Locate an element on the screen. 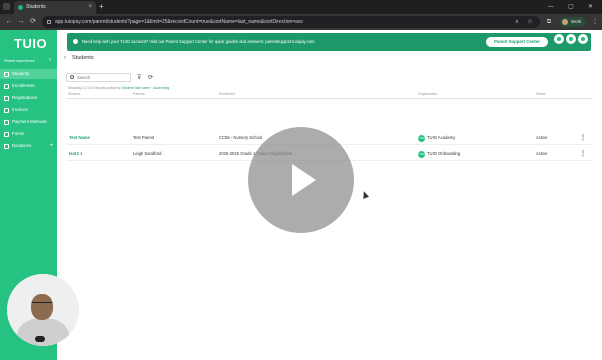 Image resolution: width=602 pixels, height=360 pixels. filter-icon: ⊽ is located at coordinates (139, 77).